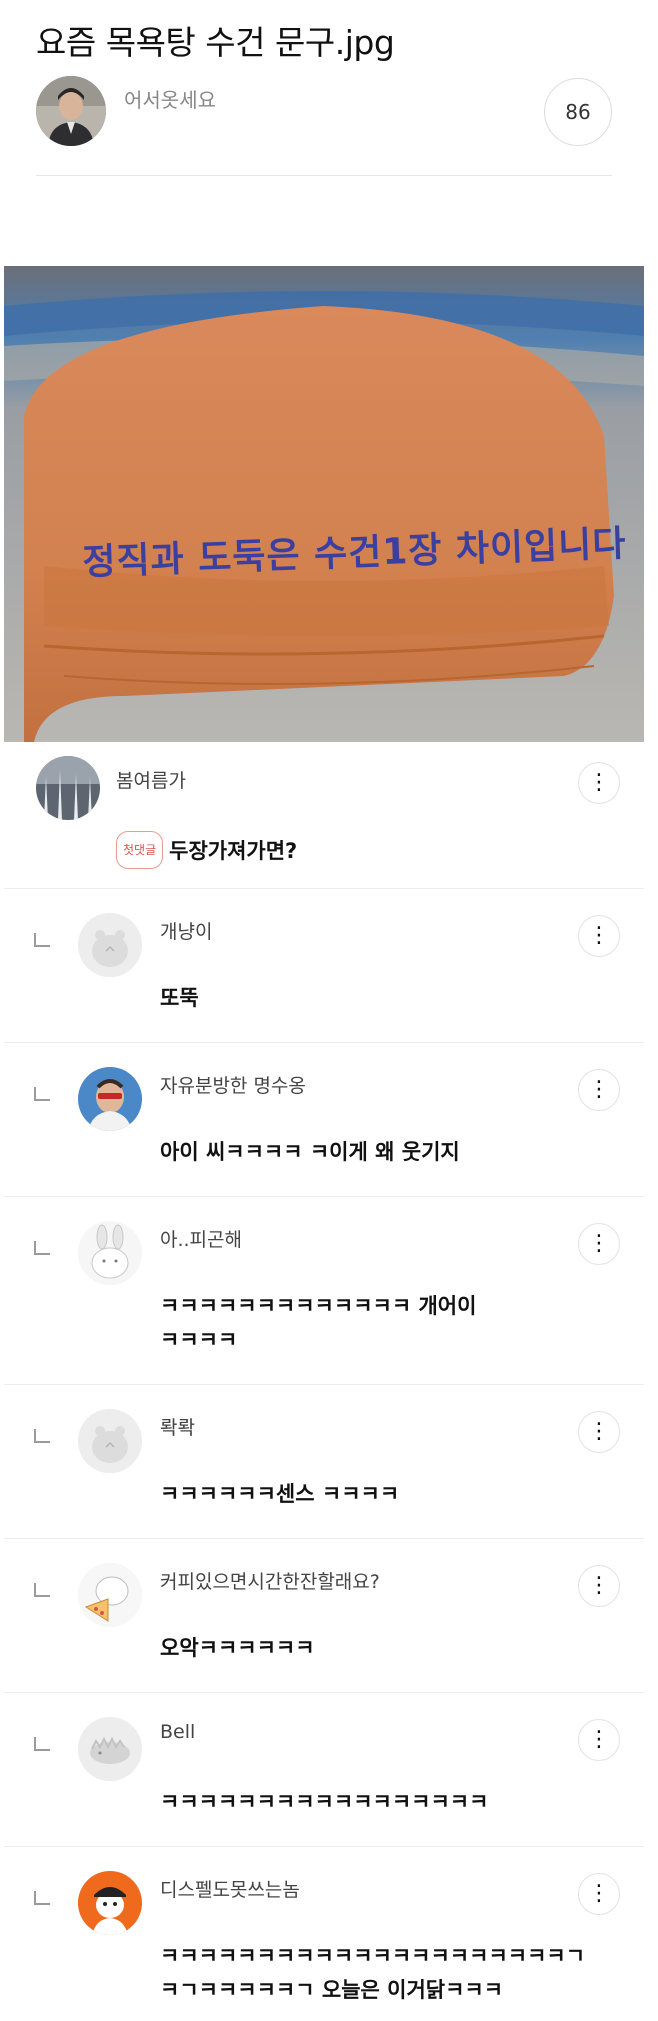 This screenshot has height=2021, width=658. I want to click on comment-text-content: 두장가져가면?, so click(233, 851).